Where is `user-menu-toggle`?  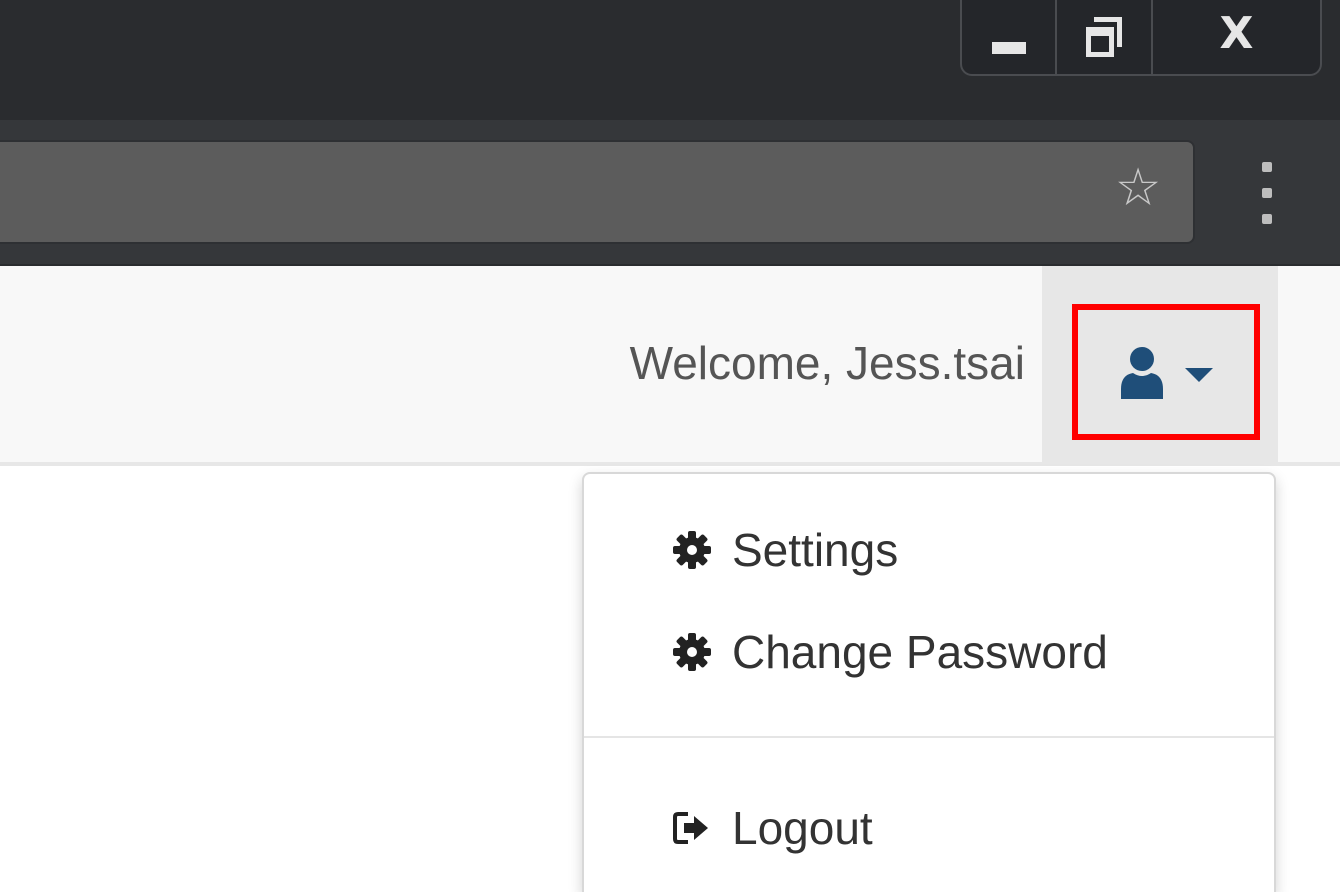 user-menu-toggle is located at coordinates (1166, 372).